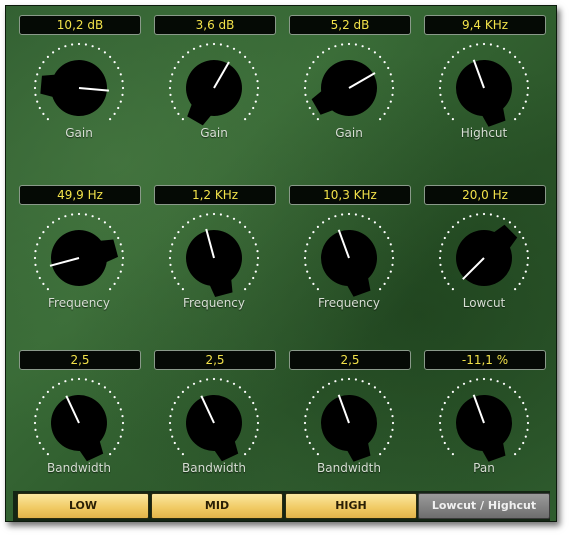 This screenshot has width=572, height=540. What do you see at coordinates (217, 506) in the screenshot?
I see `band-button-mid: MID` at bounding box center [217, 506].